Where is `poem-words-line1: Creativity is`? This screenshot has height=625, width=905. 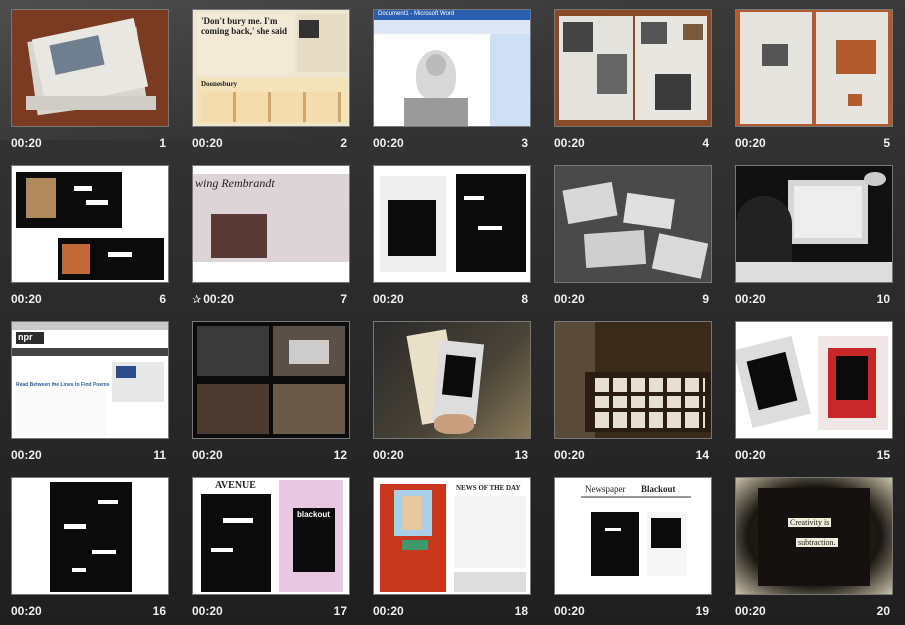
poem-words-line1: Creativity is is located at coordinates (810, 522).